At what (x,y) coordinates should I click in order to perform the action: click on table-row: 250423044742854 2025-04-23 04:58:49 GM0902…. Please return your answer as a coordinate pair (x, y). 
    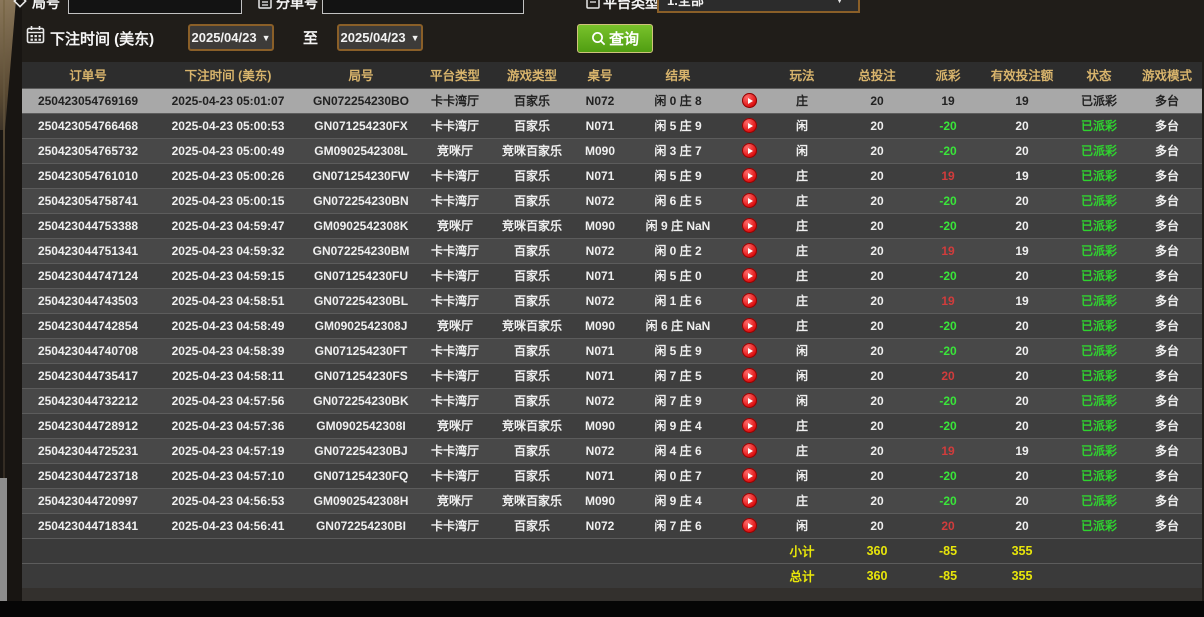
    Looking at the image, I should click on (612, 325).